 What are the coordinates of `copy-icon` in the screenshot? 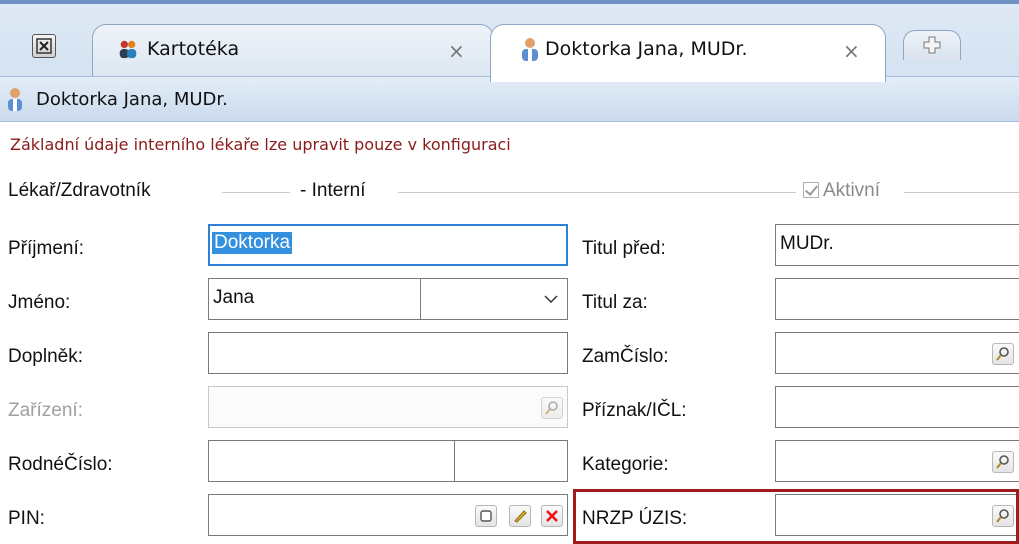 It's located at (486, 516).